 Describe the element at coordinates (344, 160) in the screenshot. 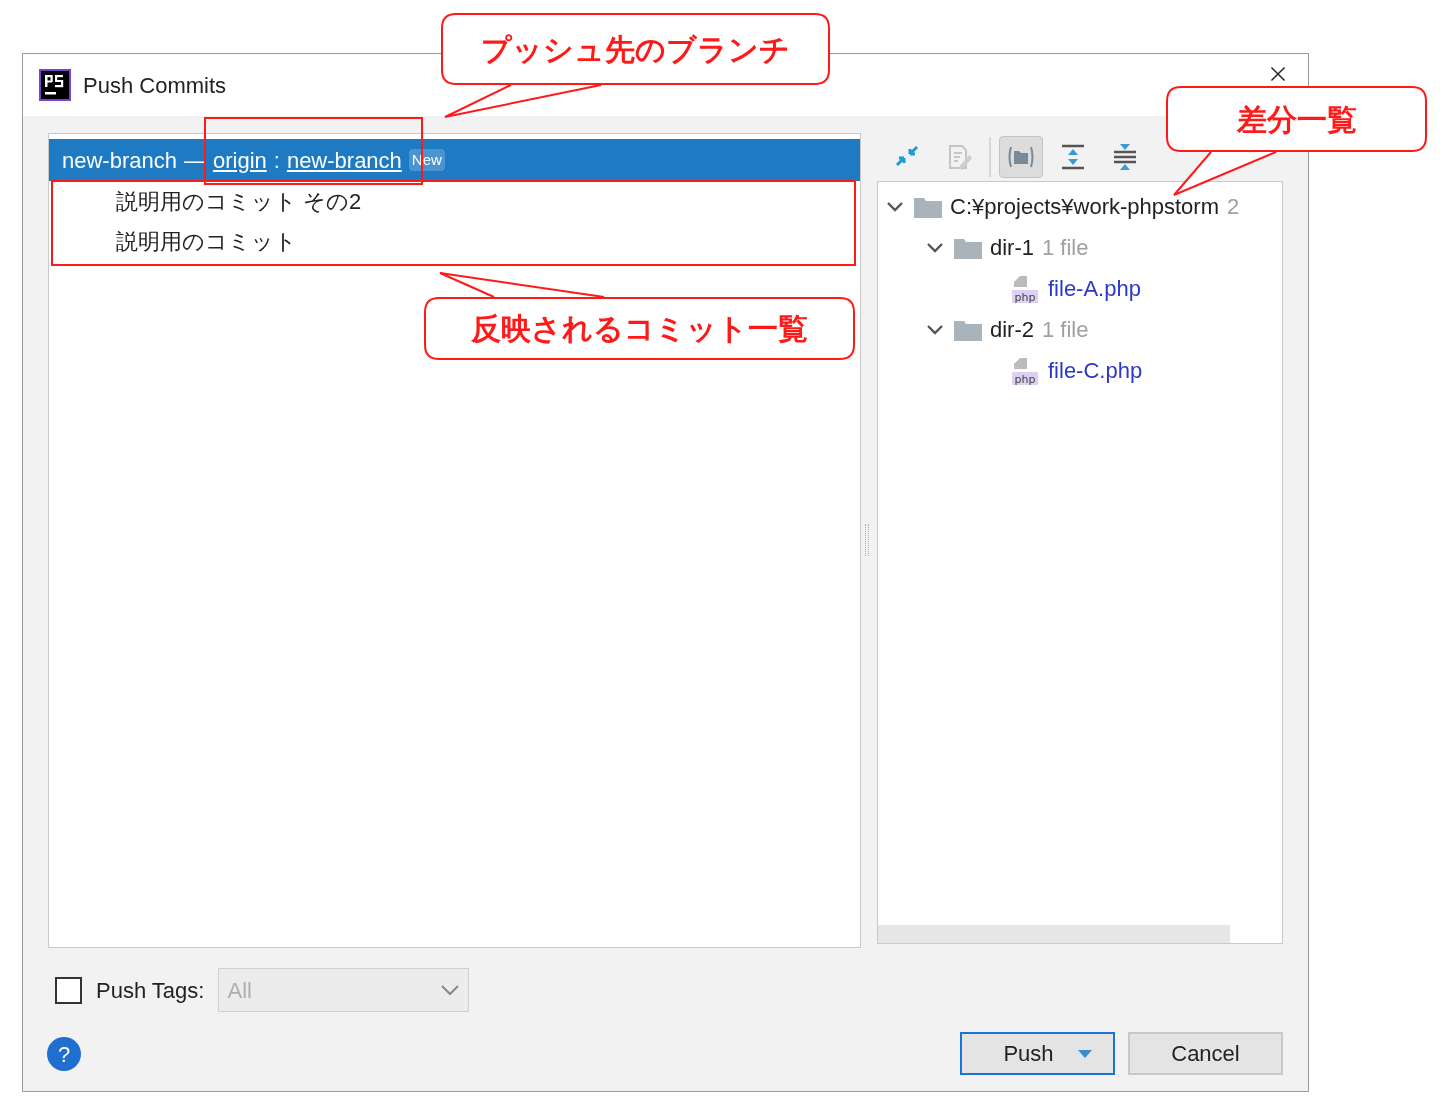

I see `remote-branch-link: new-branch` at that location.